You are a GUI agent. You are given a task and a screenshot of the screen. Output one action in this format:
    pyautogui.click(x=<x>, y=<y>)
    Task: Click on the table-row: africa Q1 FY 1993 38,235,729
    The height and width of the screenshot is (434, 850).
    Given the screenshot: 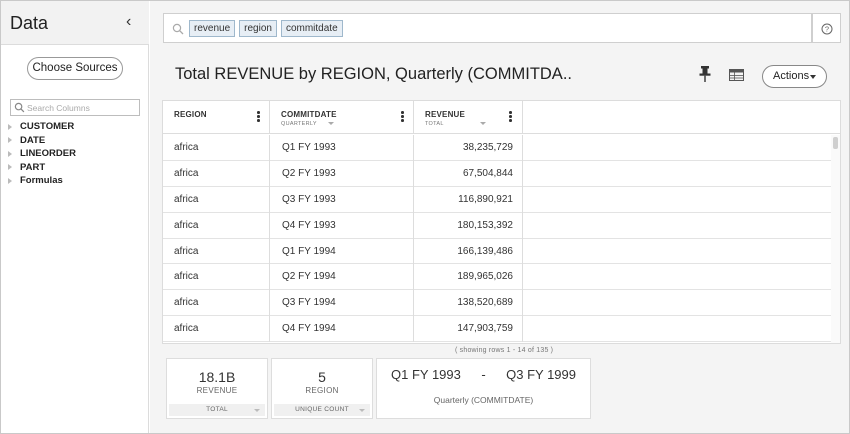 What is the action you would take?
    pyautogui.click(x=497, y=148)
    